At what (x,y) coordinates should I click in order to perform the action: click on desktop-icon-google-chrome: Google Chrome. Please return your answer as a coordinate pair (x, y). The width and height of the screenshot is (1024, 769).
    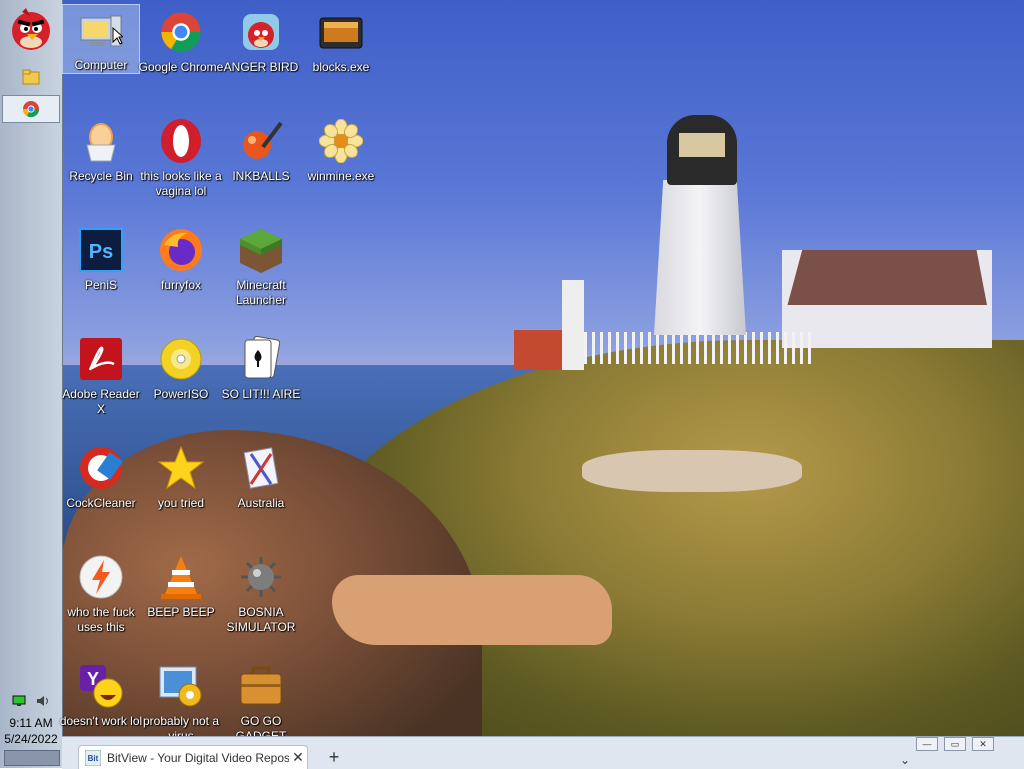
    Looking at the image, I should click on (181, 39).